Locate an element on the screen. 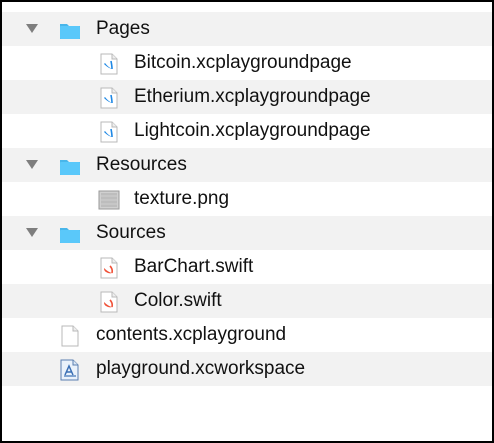 The height and width of the screenshot is (443, 494). file-row-lightcoin: Lightcoin.xcplaygroundpage is located at coordinates (247, 131).